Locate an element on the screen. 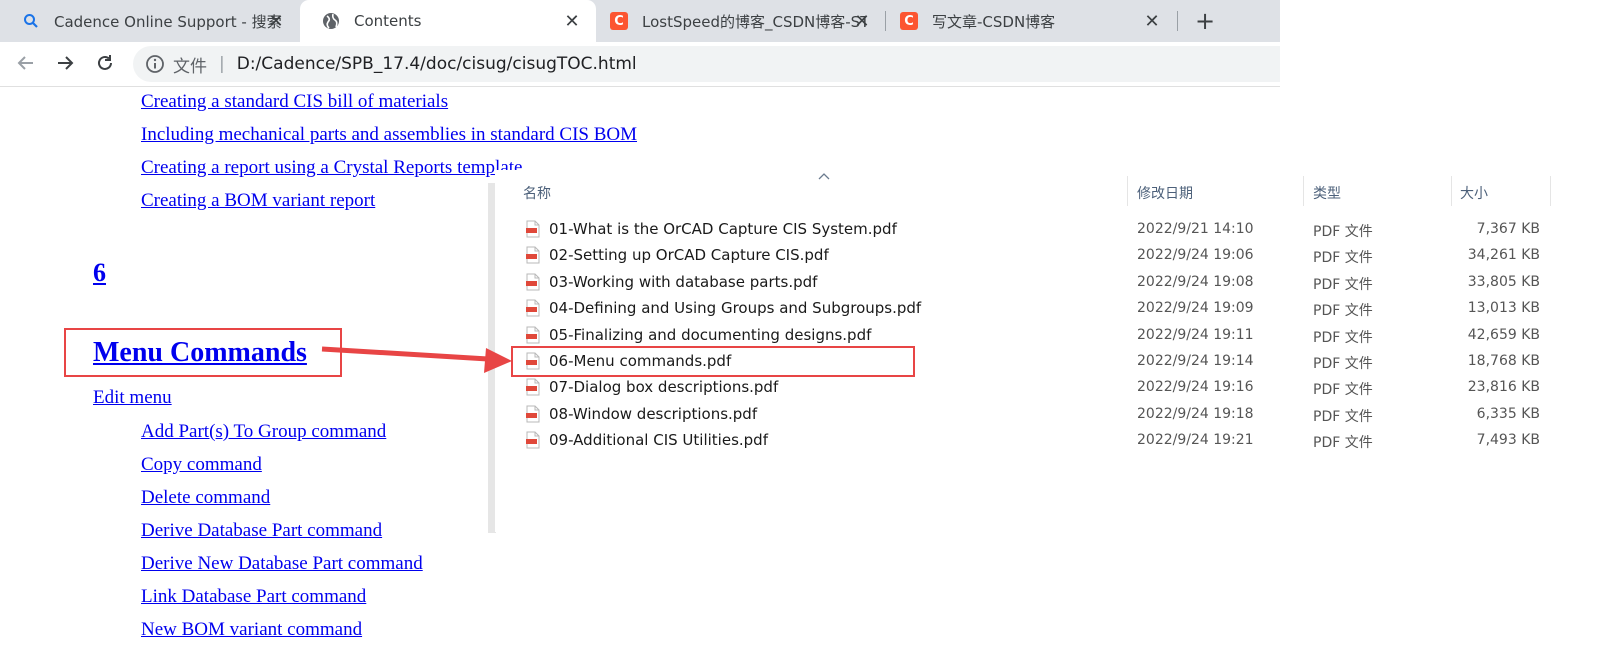 The width and height of the screenshot is (1605, 656). file-date: 2022/9/24 19:08 is located at coordinates (1195, 281).